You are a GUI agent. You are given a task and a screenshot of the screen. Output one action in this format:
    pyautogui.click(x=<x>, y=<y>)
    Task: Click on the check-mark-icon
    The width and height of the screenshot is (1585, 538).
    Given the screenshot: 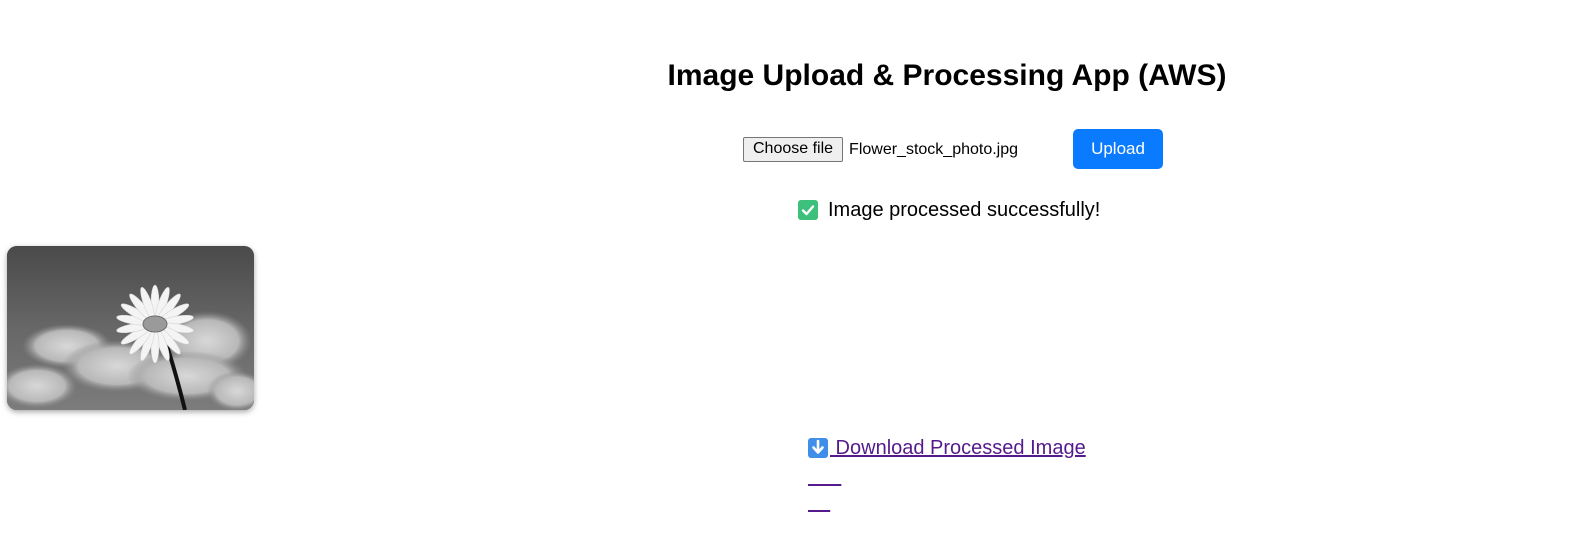 What is the action you would take?
    pyautogui.click(x=808, y=210)
    